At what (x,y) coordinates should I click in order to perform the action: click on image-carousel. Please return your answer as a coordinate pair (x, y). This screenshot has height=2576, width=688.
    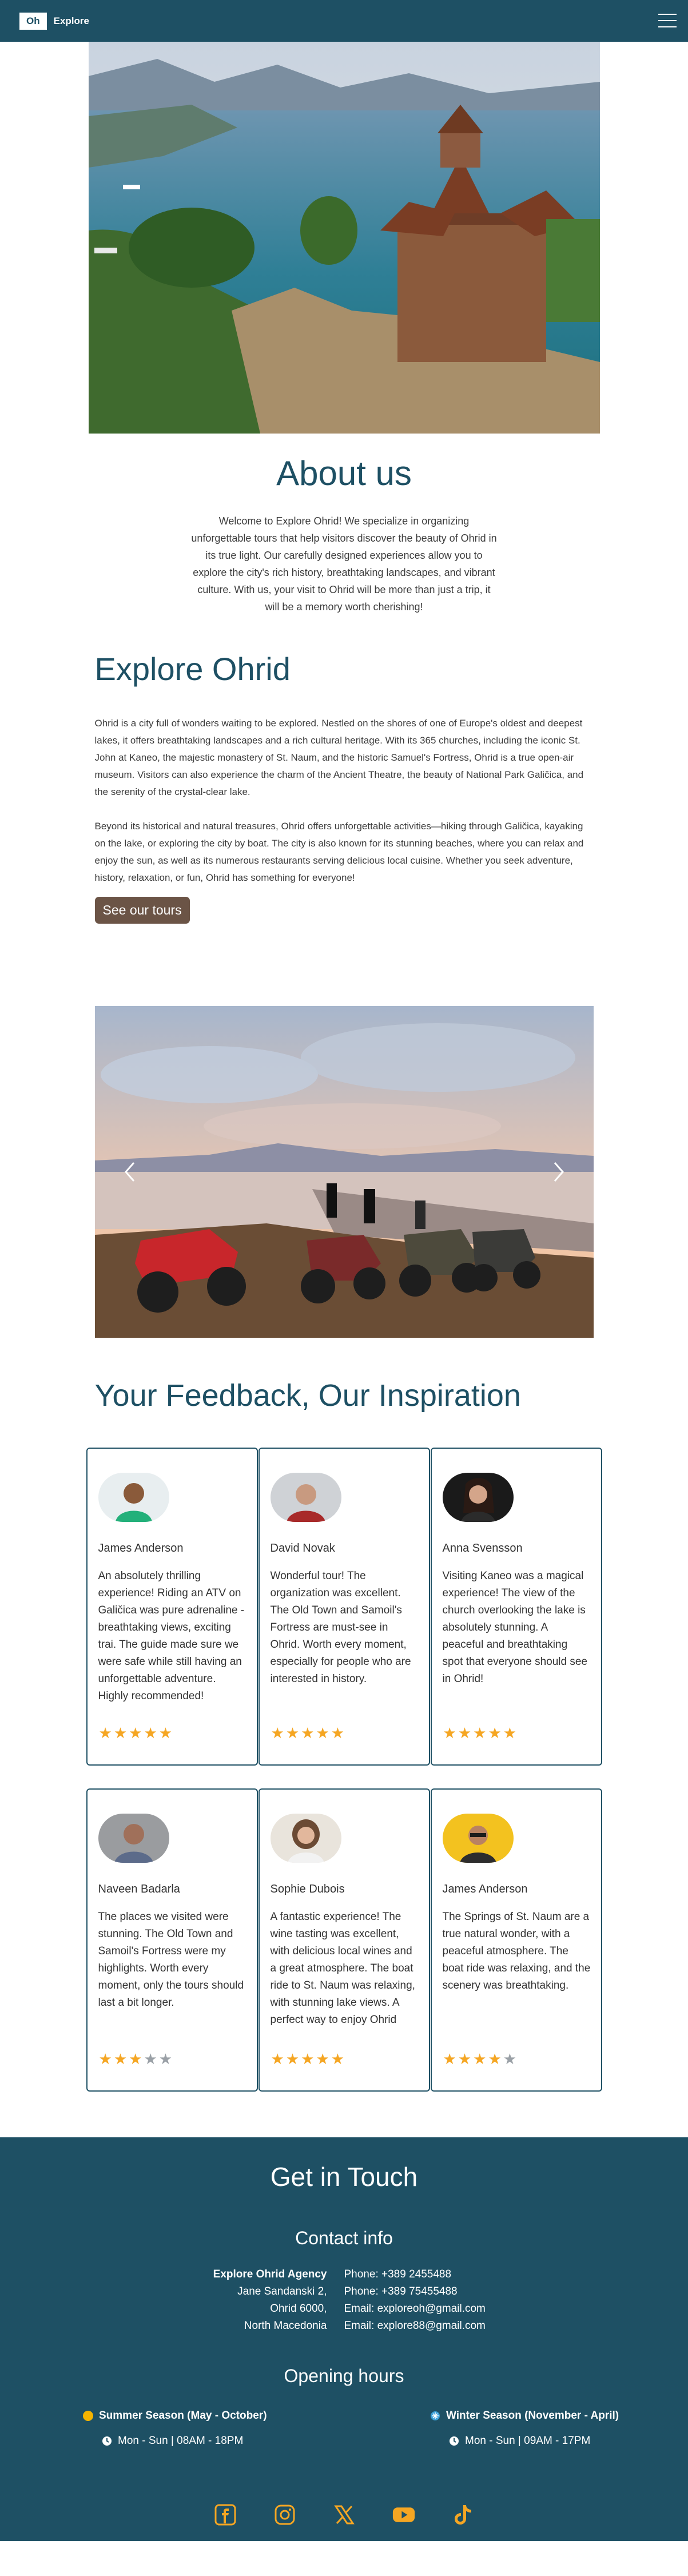
    Looking at the image, I should click on (344, 1172).